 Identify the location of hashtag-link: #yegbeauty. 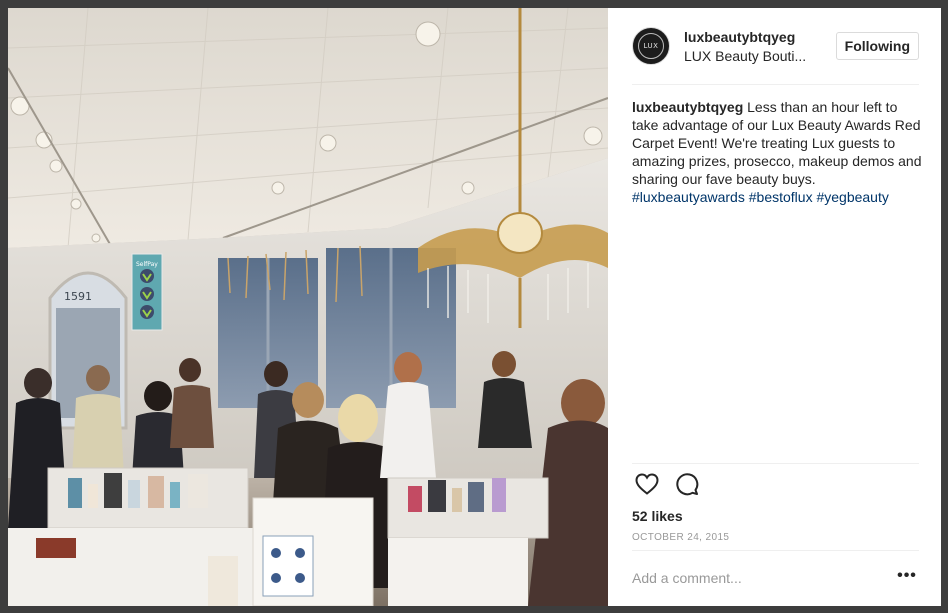
(852, 197).